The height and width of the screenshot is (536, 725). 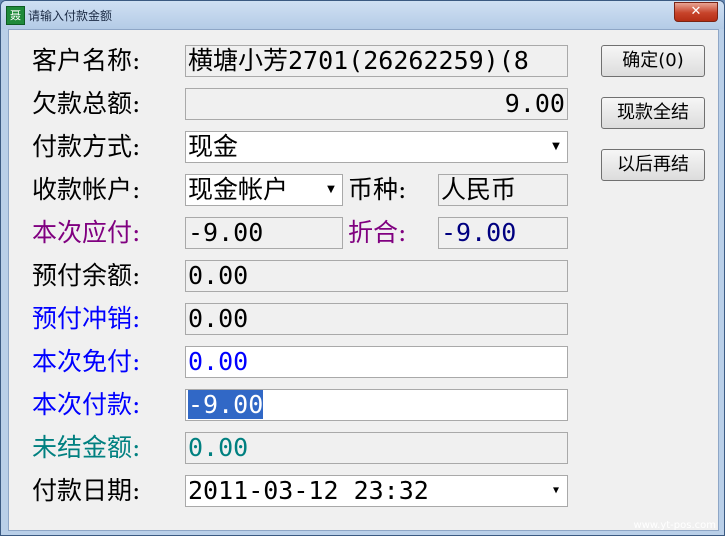 What do you see at coordinates (376, 104) in the screenshot?
I see `total-owed-field: 9.00` at bounding box center [376, 104].